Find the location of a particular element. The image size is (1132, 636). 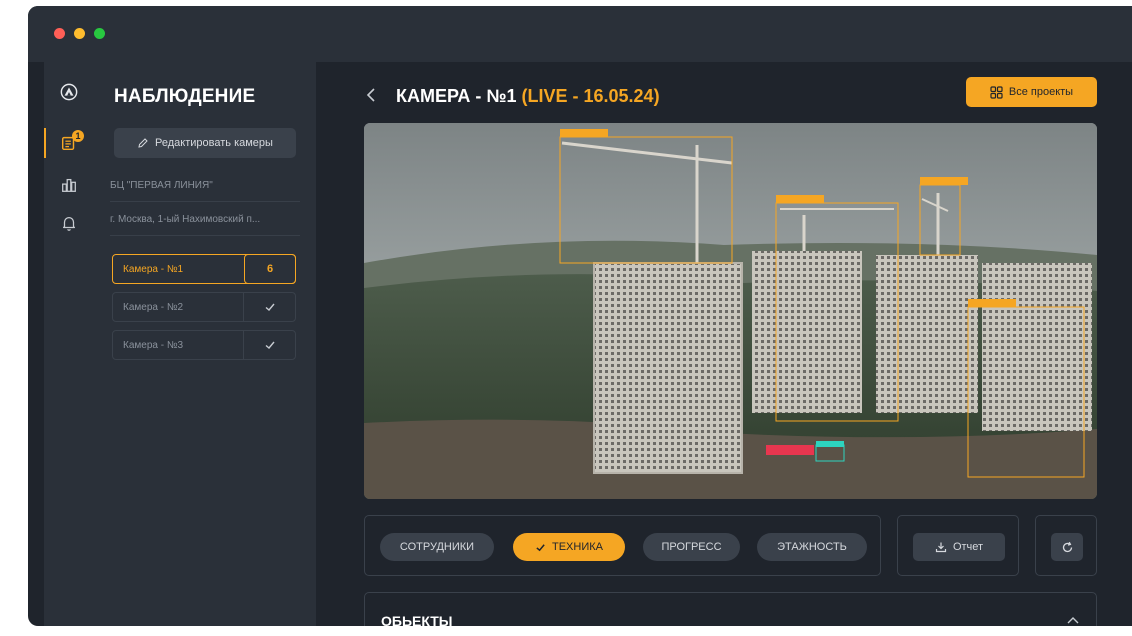

icon-rail: 1 is located at coordinates (69, 344).